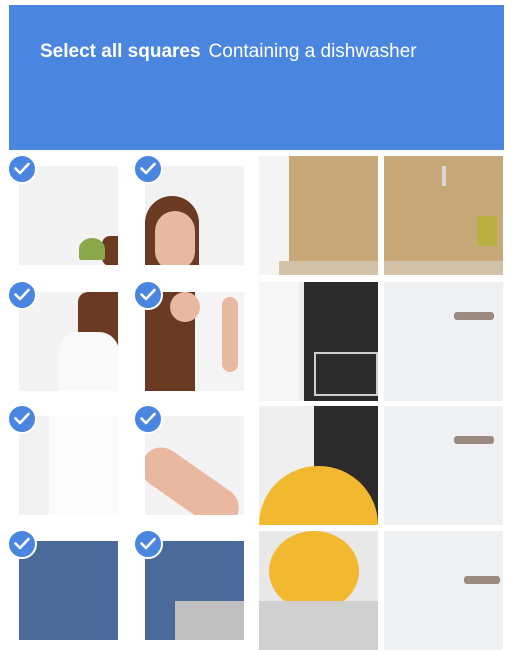  I want to click on grid-tile-r2-c2, so click(194, 341).